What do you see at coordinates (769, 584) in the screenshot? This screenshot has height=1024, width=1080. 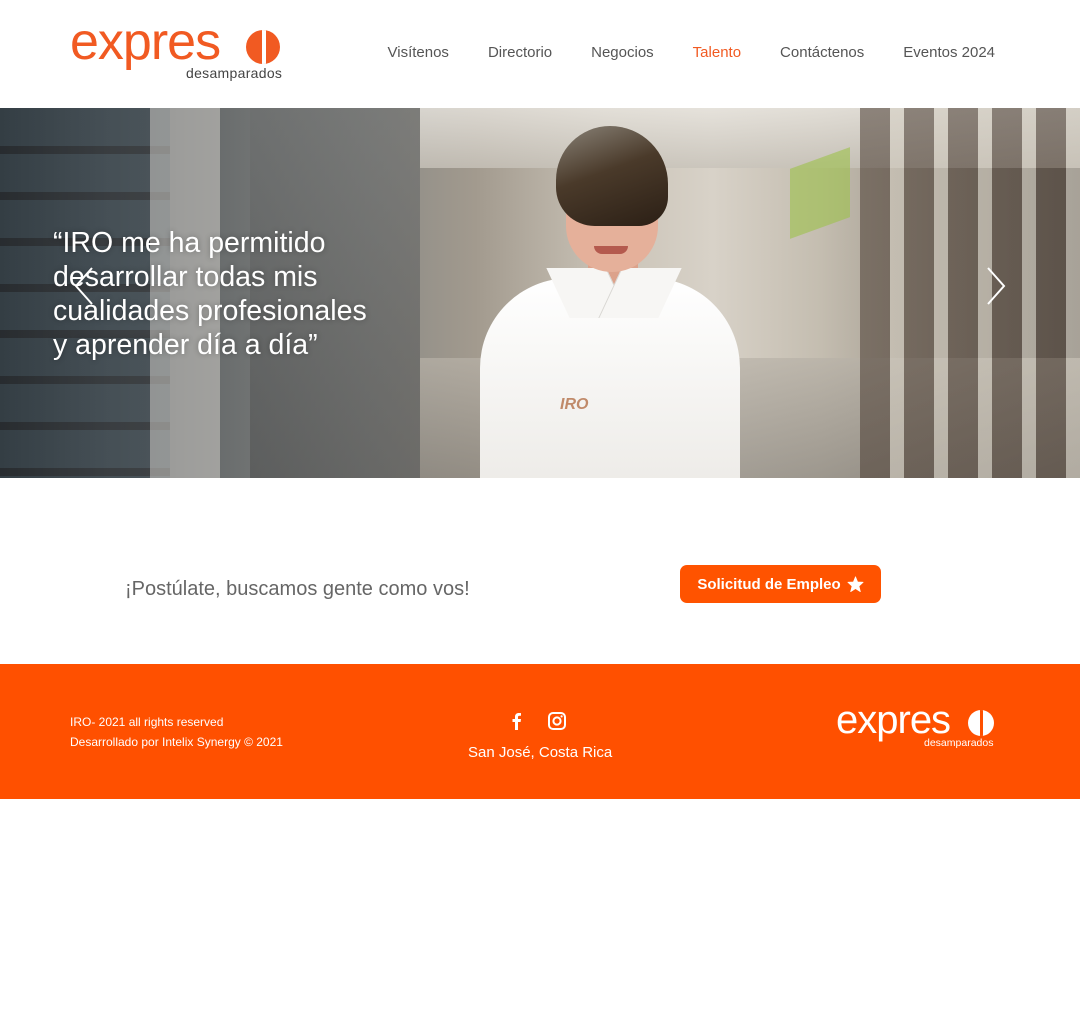 I see `job-application-label: Solicitud de Empleo` at bounding box center [769, 584].